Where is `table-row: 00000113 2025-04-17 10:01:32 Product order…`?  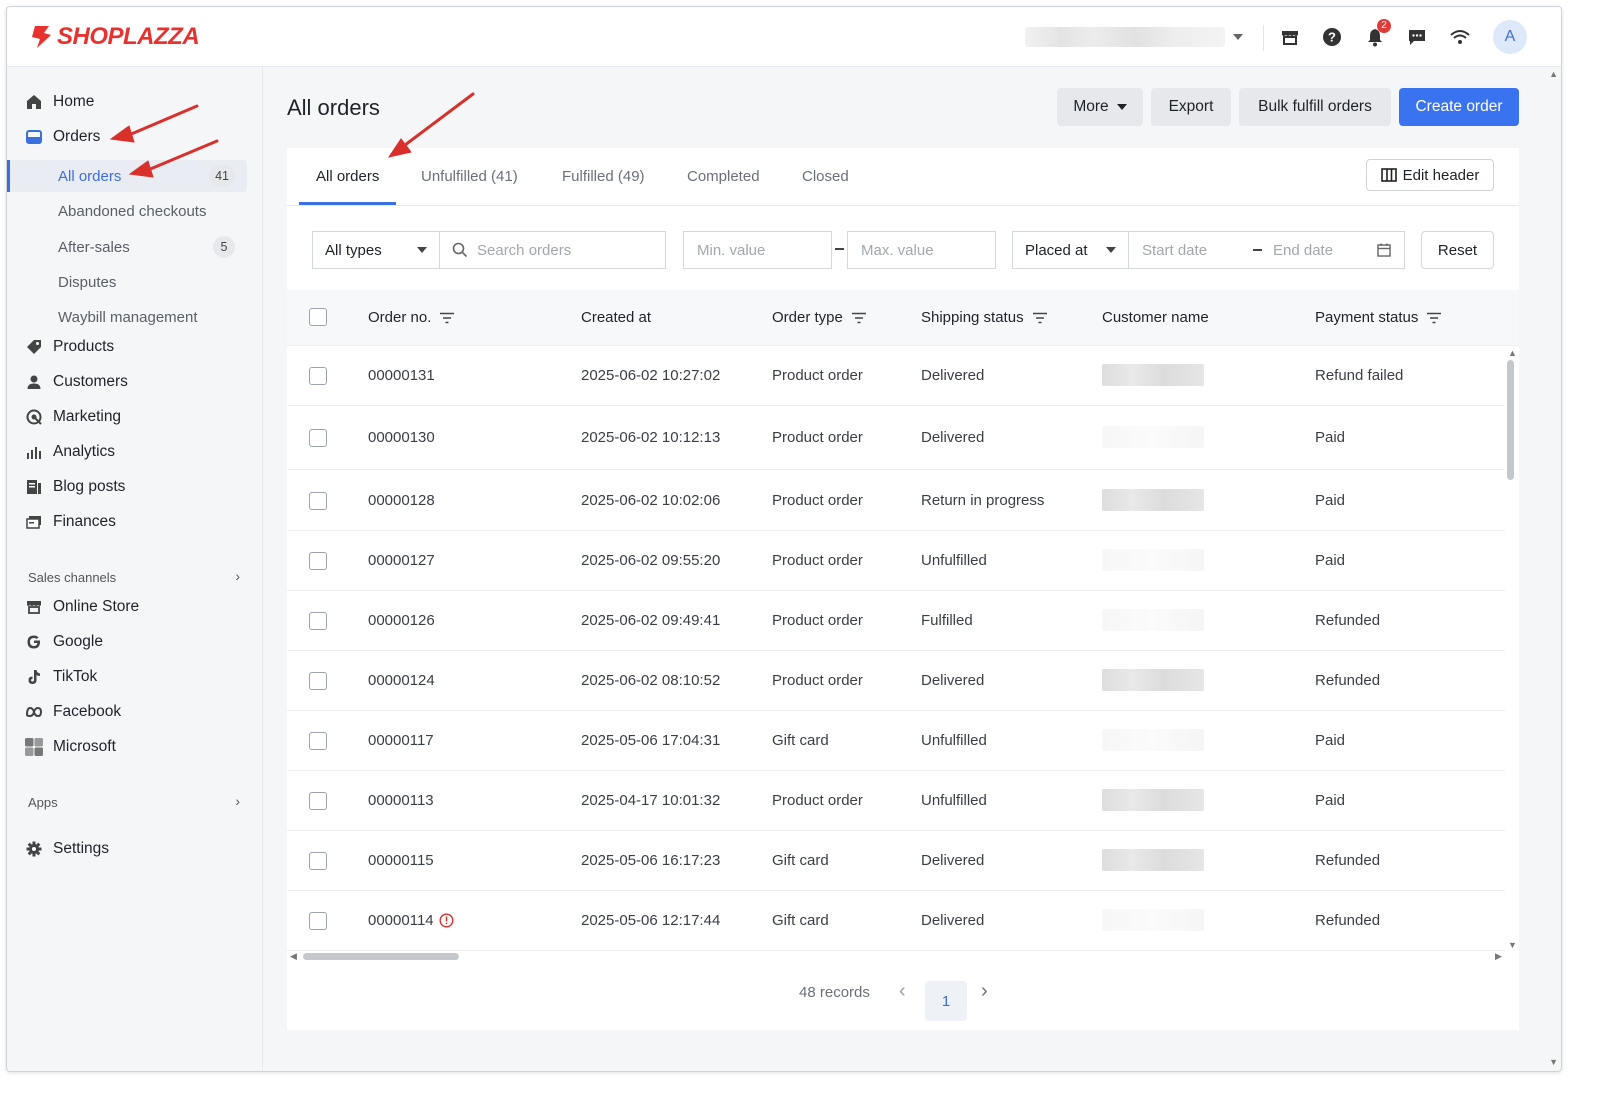 table-row: 00000113 2025-04-17 10:01:32 Product order… is located at coordinates (896, 801).